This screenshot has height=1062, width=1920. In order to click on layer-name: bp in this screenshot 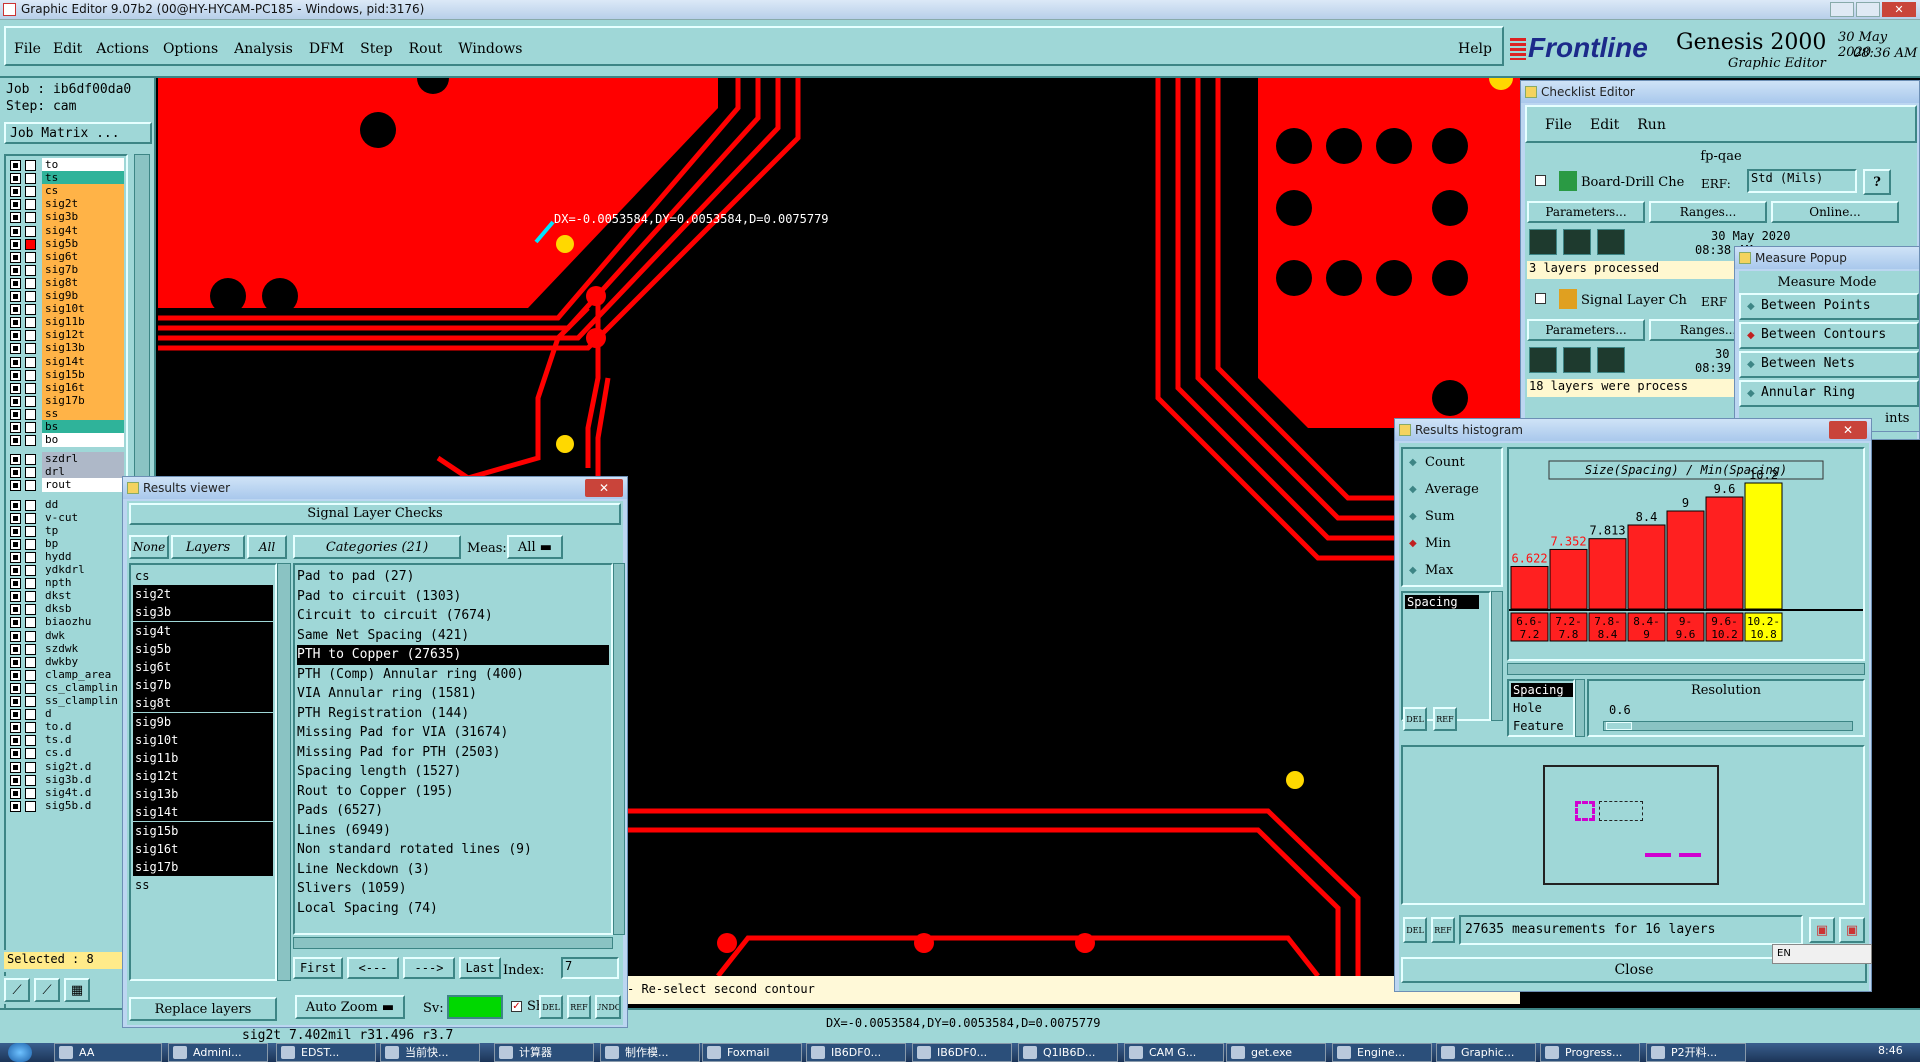, I will do `click(83, 543)`.